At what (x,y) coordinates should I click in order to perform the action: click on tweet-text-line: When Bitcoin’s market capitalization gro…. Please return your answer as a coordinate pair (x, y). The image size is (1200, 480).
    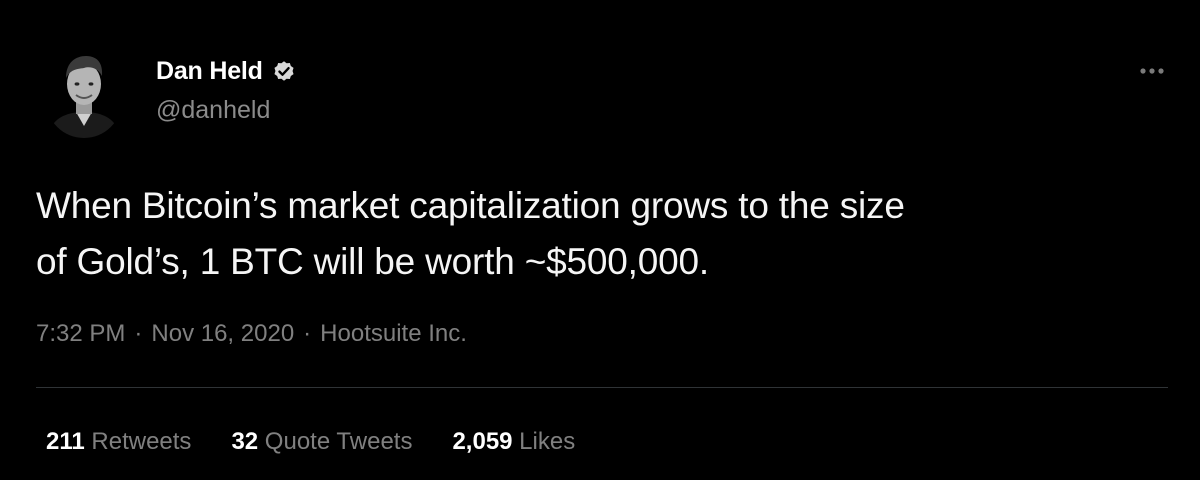
    Looking at the image, I should click on (470, 205).